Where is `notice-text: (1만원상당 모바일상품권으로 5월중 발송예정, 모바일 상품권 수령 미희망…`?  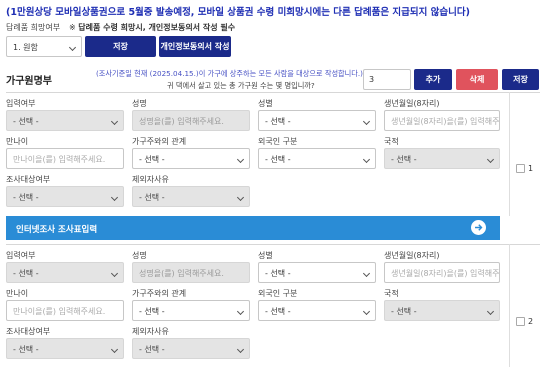 notice-text: (1만원상당 모바일상품권으로 5월중 발송예정, 모바일 상품권 수령 미희망… is located at coordinates (238, 12).